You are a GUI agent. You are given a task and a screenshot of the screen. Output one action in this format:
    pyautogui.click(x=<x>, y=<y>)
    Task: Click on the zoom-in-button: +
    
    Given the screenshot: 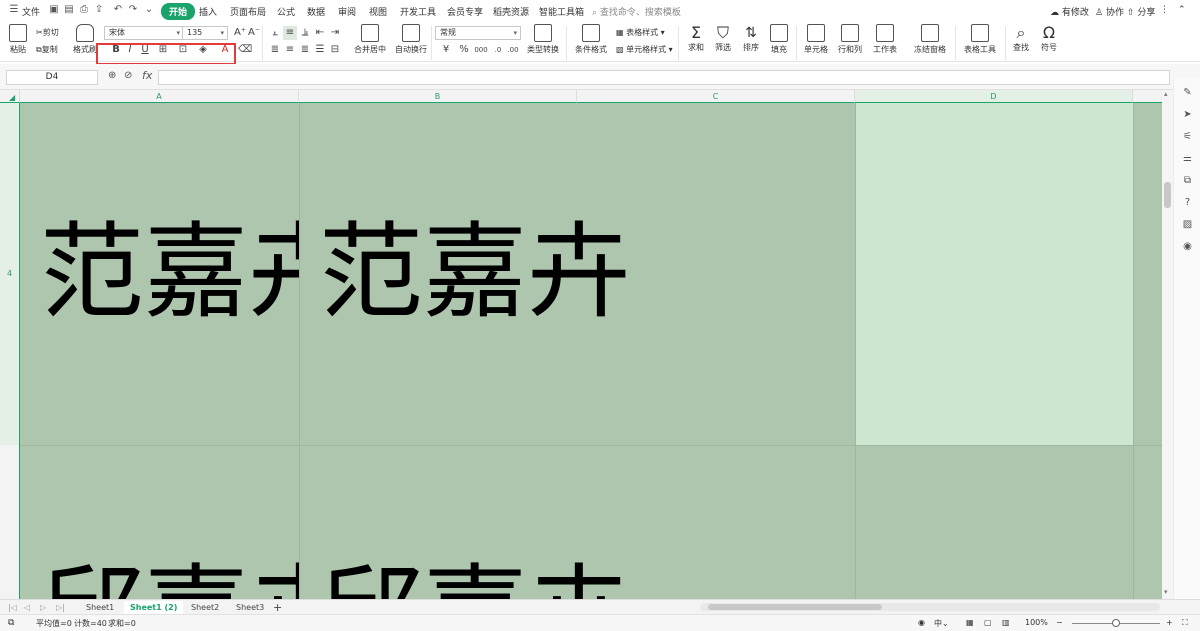 What is the action you would take?
    pyautogui.click(x=1169, y=622)
    